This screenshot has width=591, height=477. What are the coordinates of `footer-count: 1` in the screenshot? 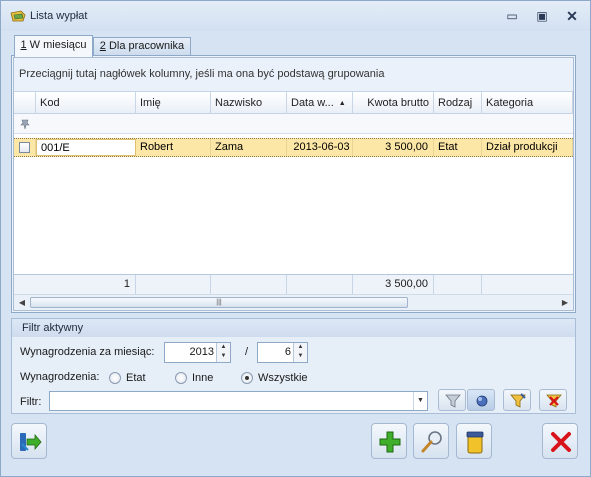 It's located at (75, 284).